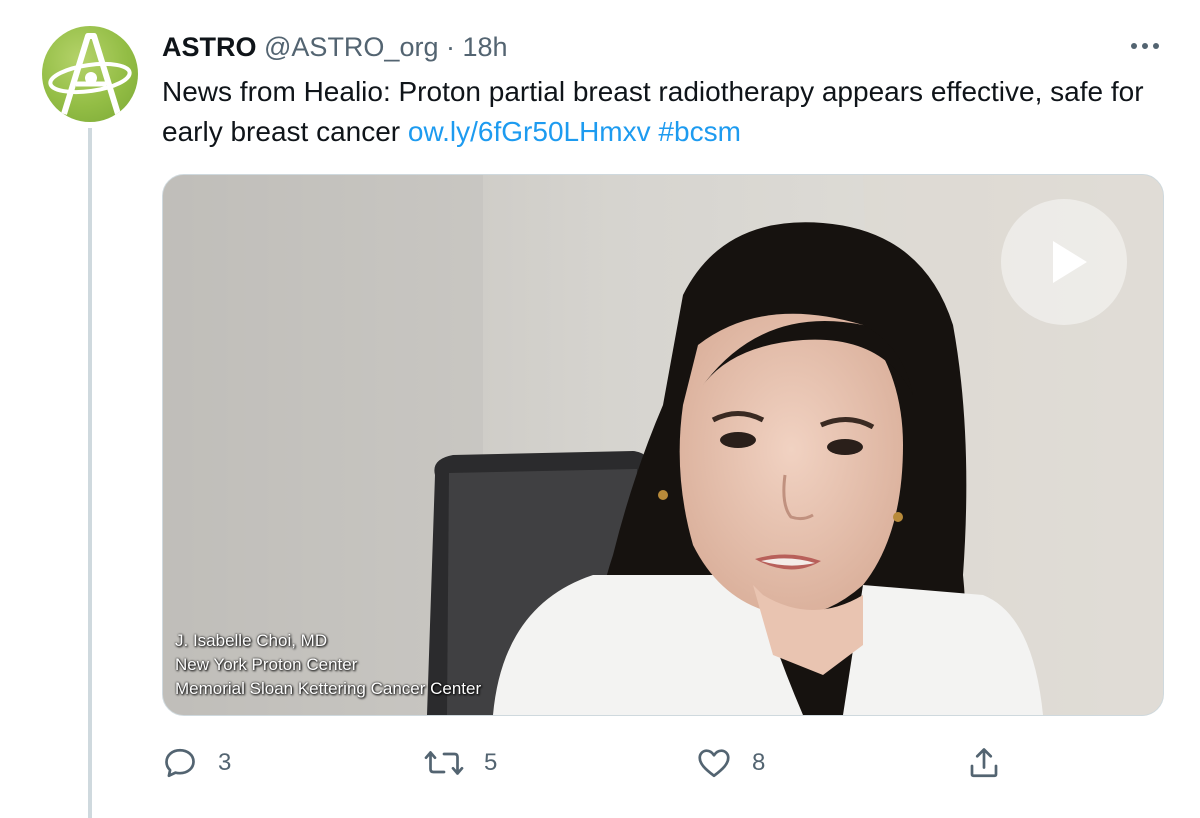 This screenshot has width=1200, height=818. What do you see at coordinates (225, 762) in the screenshot?
I see `reply-count: 3` at bounding box center [225, 762].